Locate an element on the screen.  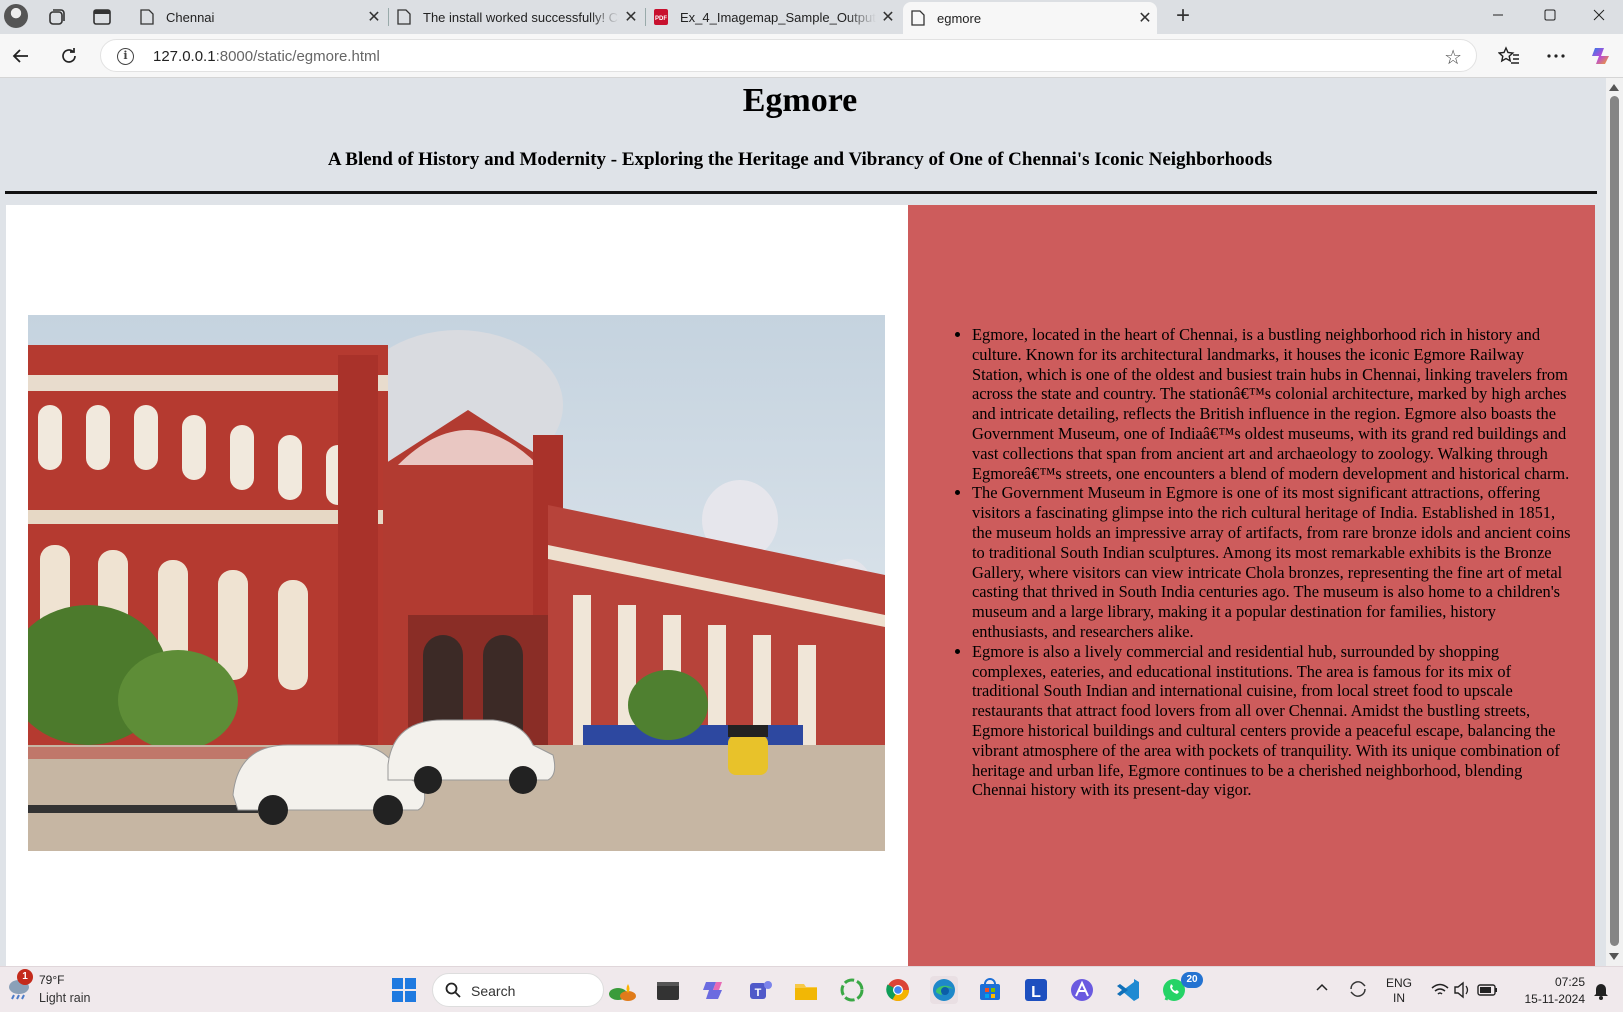
language-code: ENG is located at coordinates (1399, 983).